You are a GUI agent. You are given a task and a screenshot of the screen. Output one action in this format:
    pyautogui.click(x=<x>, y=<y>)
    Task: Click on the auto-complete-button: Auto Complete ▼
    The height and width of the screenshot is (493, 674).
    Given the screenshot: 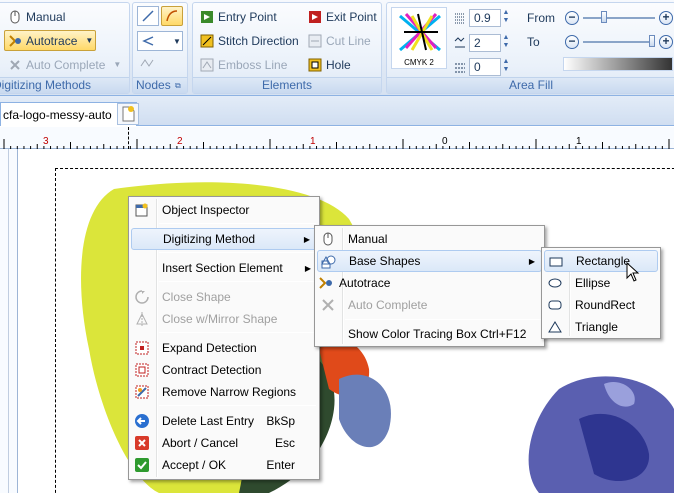 What is the action you would take?
    pyautogui.click(x=64, y=64)
    